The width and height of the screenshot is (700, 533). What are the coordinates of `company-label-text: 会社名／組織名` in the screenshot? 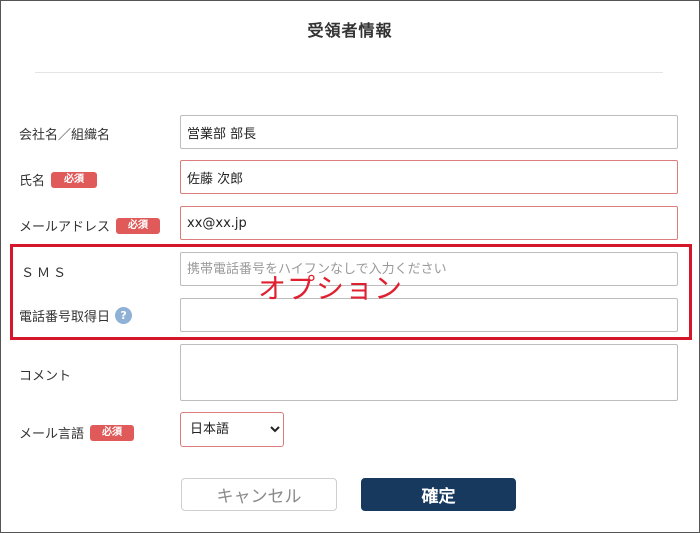 It's located at (65, 135).